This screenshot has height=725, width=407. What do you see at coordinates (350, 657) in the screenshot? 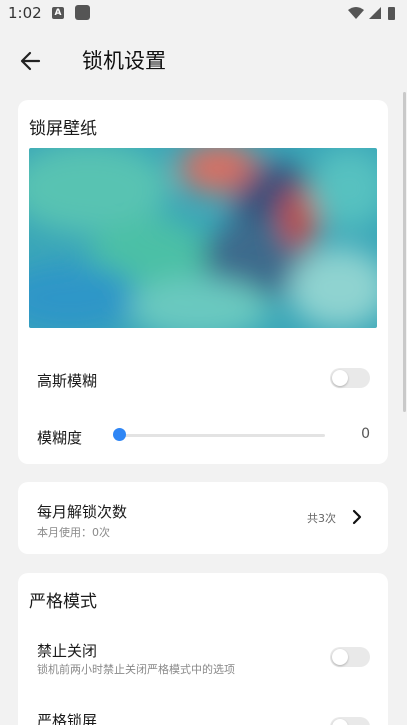
I see `forbid-close-toggle` at bounding box center [350, 657].